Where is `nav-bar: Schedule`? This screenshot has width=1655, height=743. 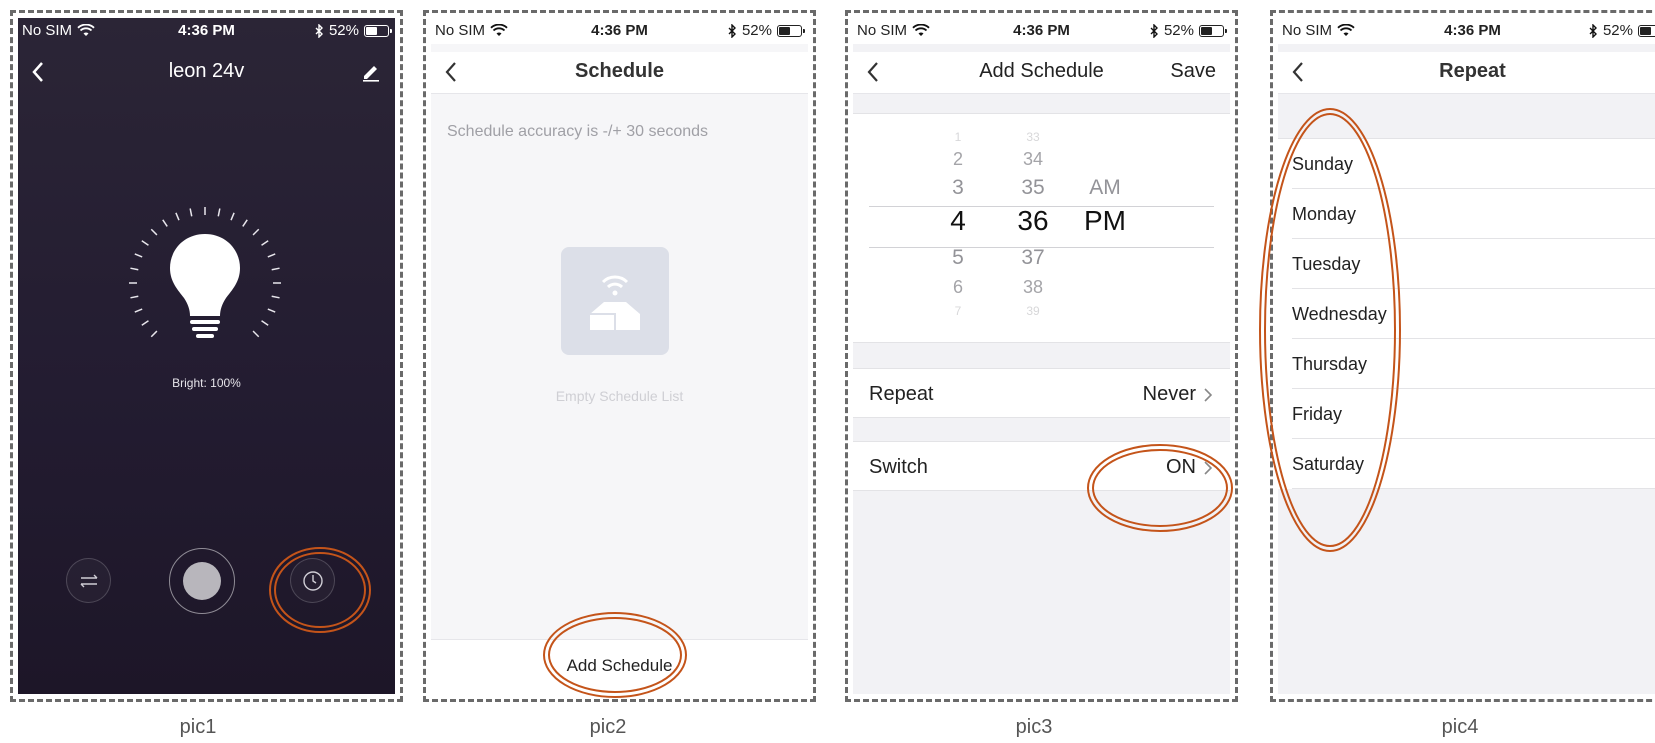
nav-bar: Schedule is located at coordinates (619, 73).